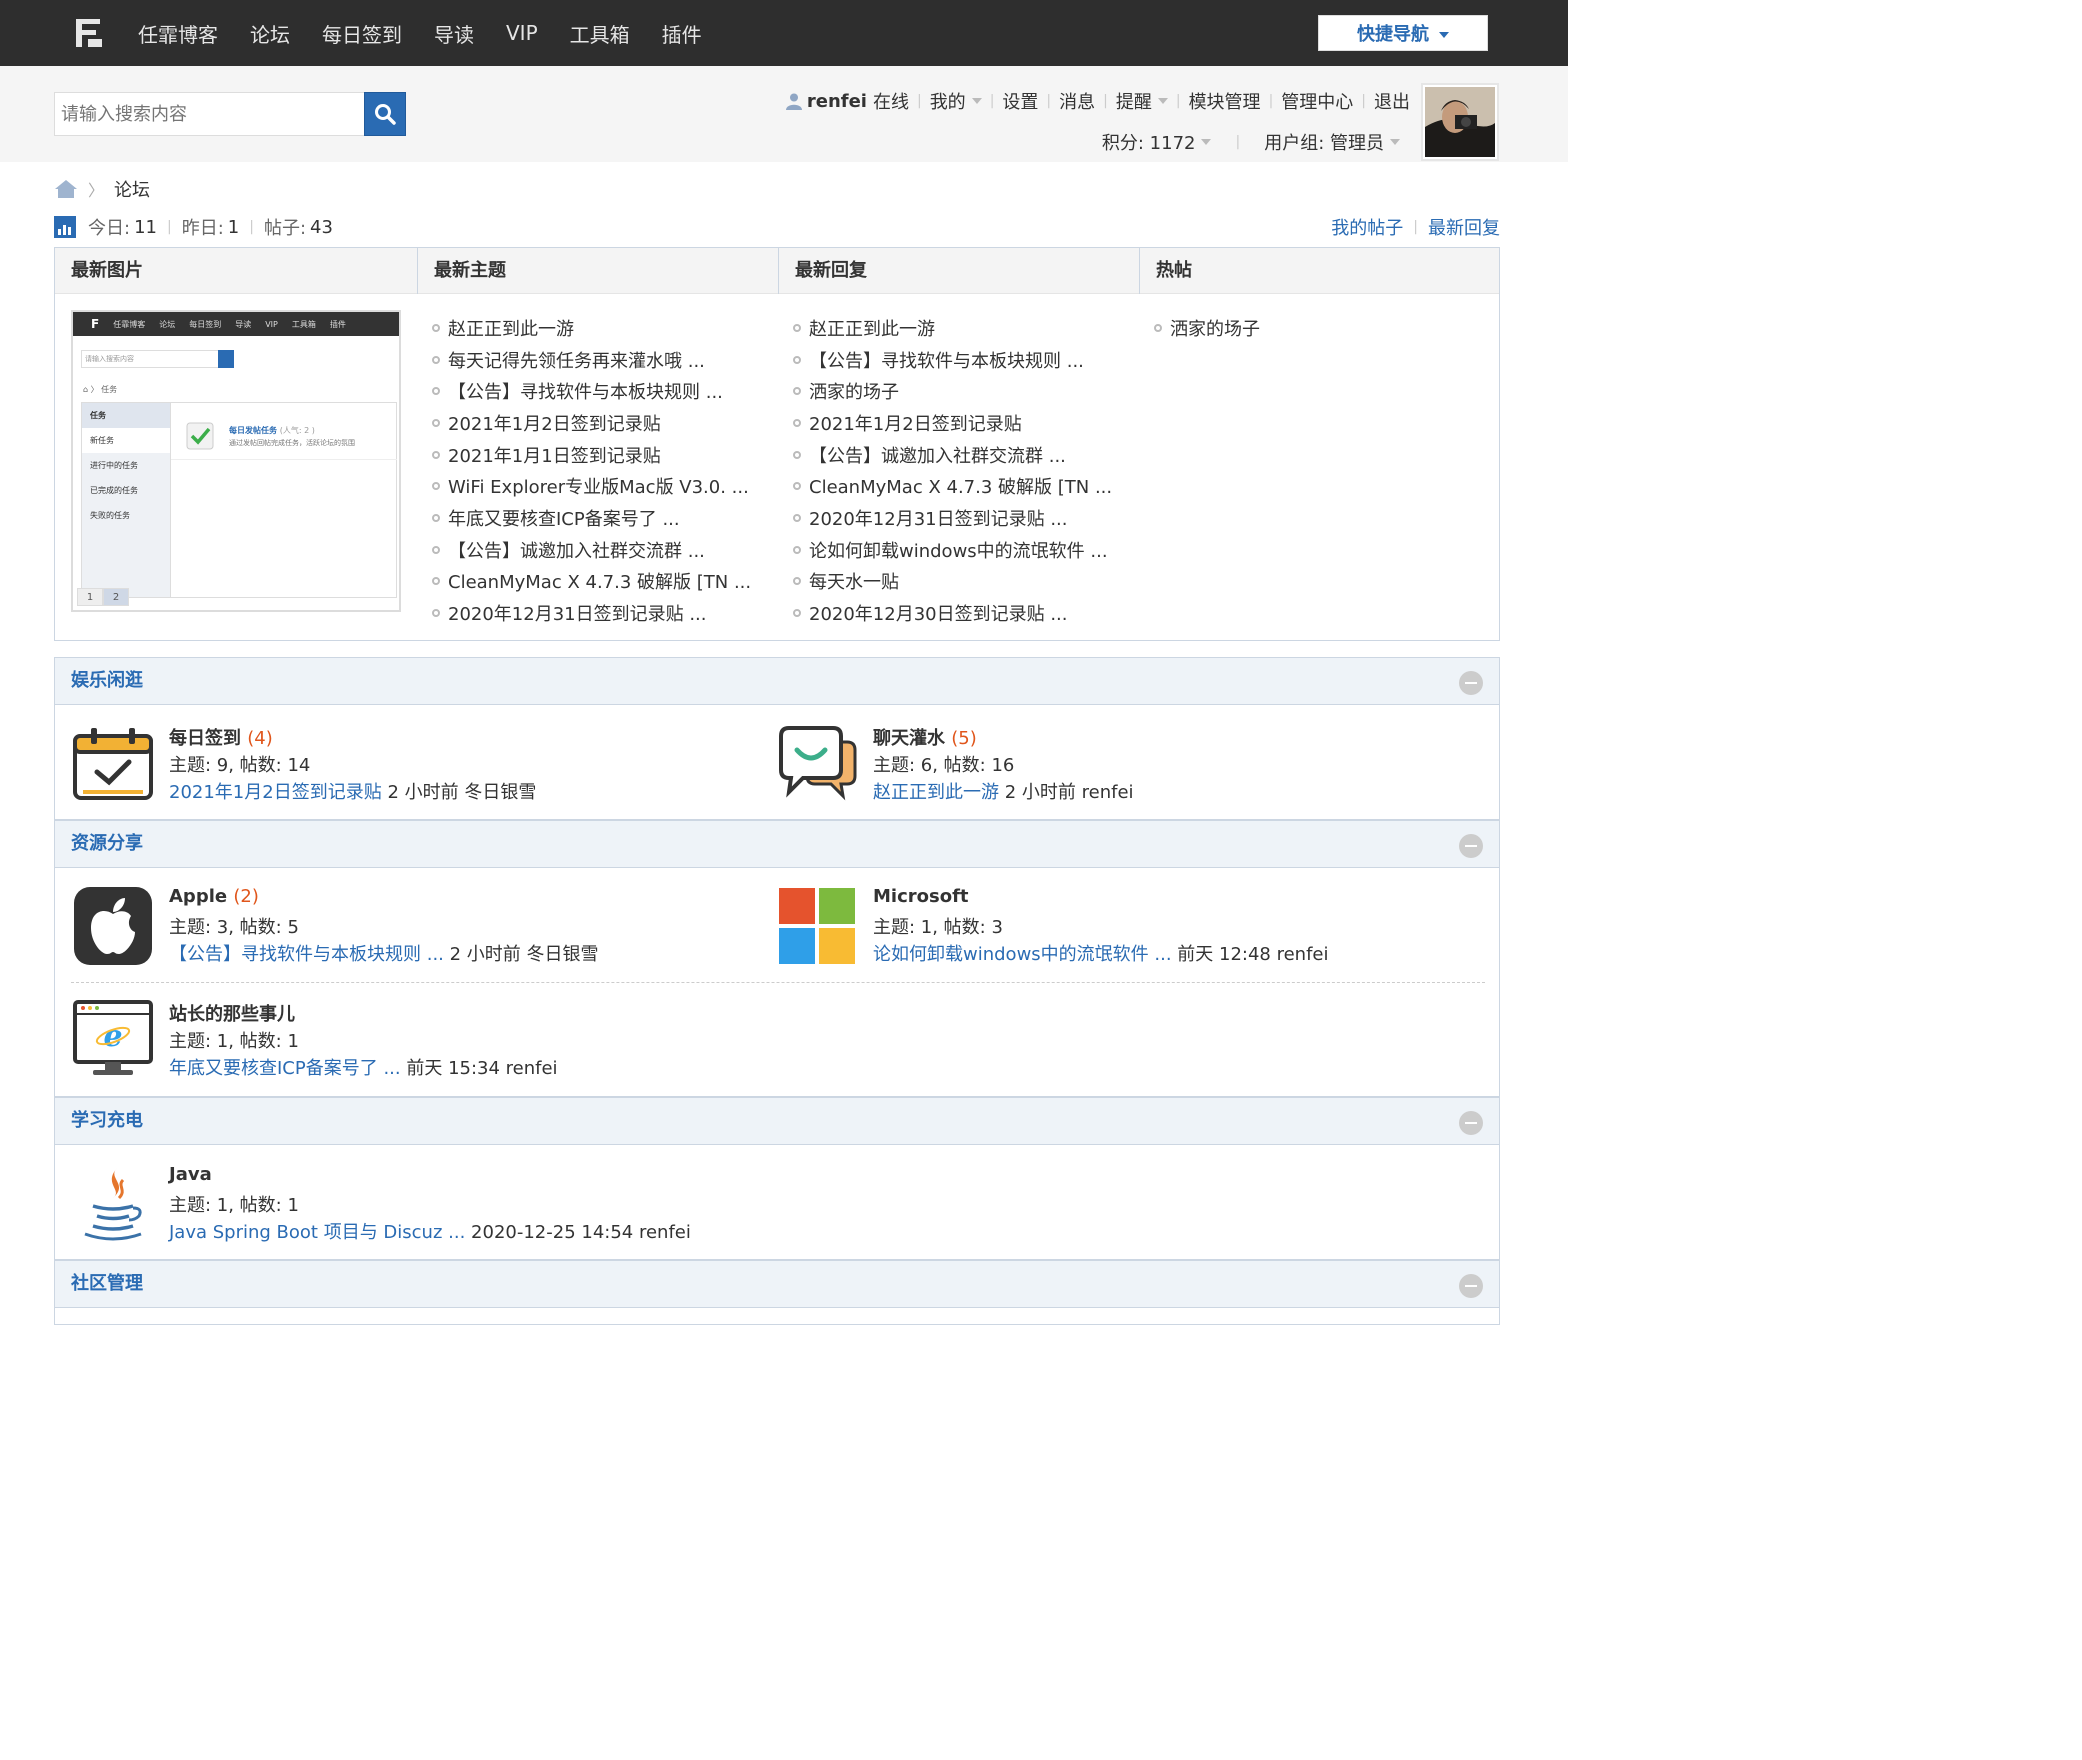 This screenshot has height=1760, width=2082. What do you see at coordinates (209, 114) in the screenshot?
I see `search-input` at bounding box center [209, 114].